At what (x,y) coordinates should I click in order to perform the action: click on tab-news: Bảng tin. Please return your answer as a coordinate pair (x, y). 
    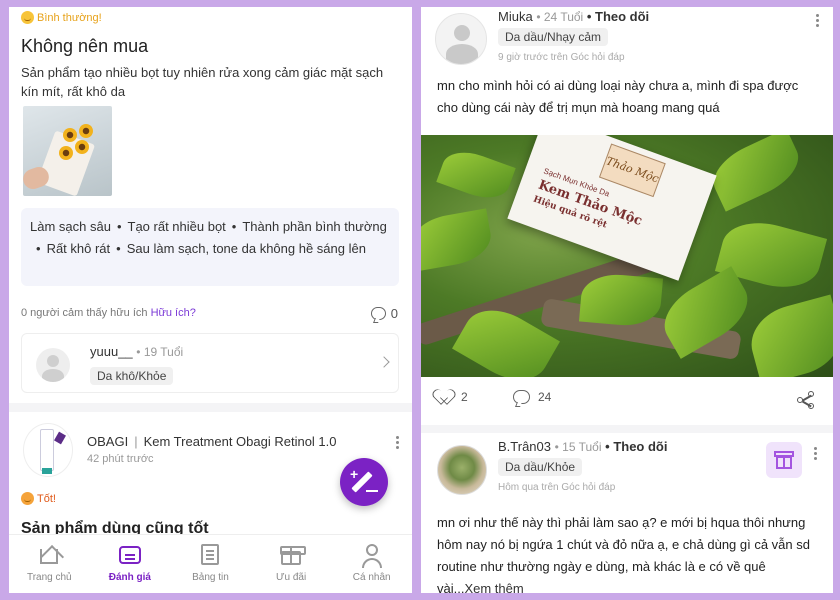
    Looking at the image, I should click on (210, 564).